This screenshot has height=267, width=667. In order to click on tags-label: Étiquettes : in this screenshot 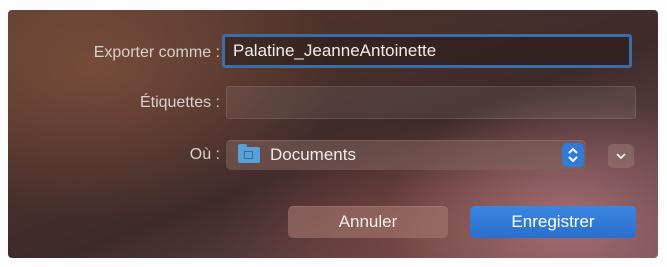, I will do `click(179, 102)`.